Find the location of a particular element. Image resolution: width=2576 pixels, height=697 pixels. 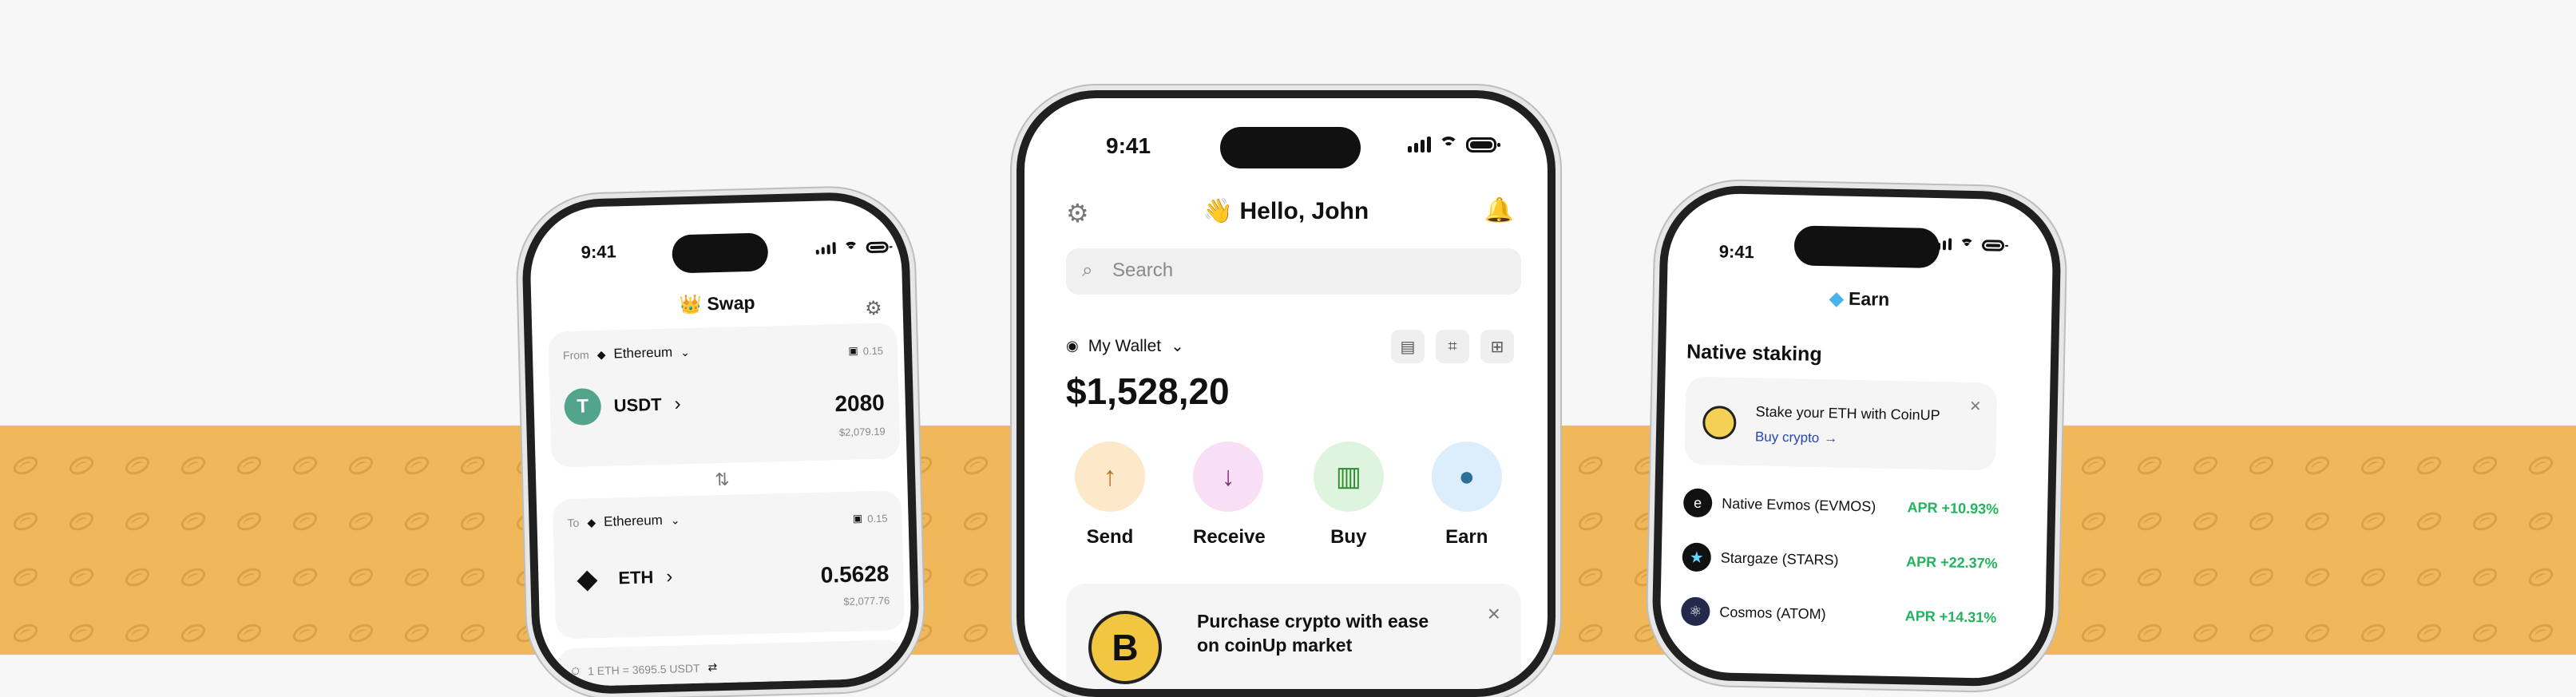

search-input: ⌕ Search is located at coordinates (1293, 271).